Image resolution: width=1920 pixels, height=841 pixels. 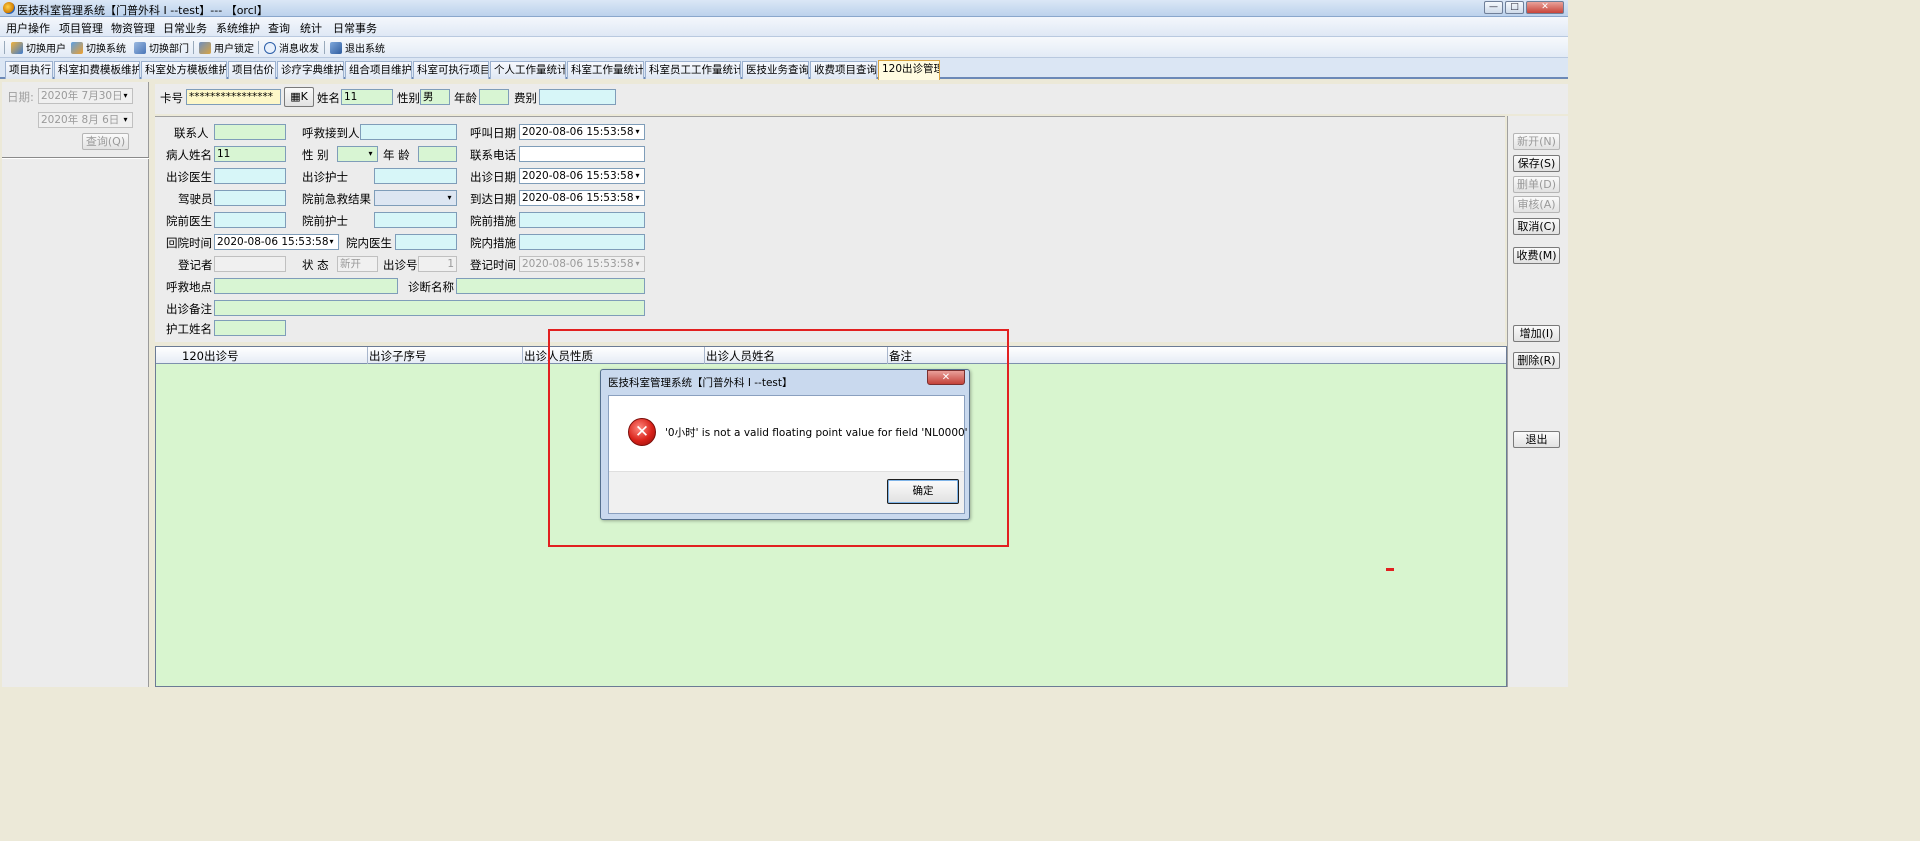 I want to click on inhospital-doctor-field, so click(x=426, y=242).